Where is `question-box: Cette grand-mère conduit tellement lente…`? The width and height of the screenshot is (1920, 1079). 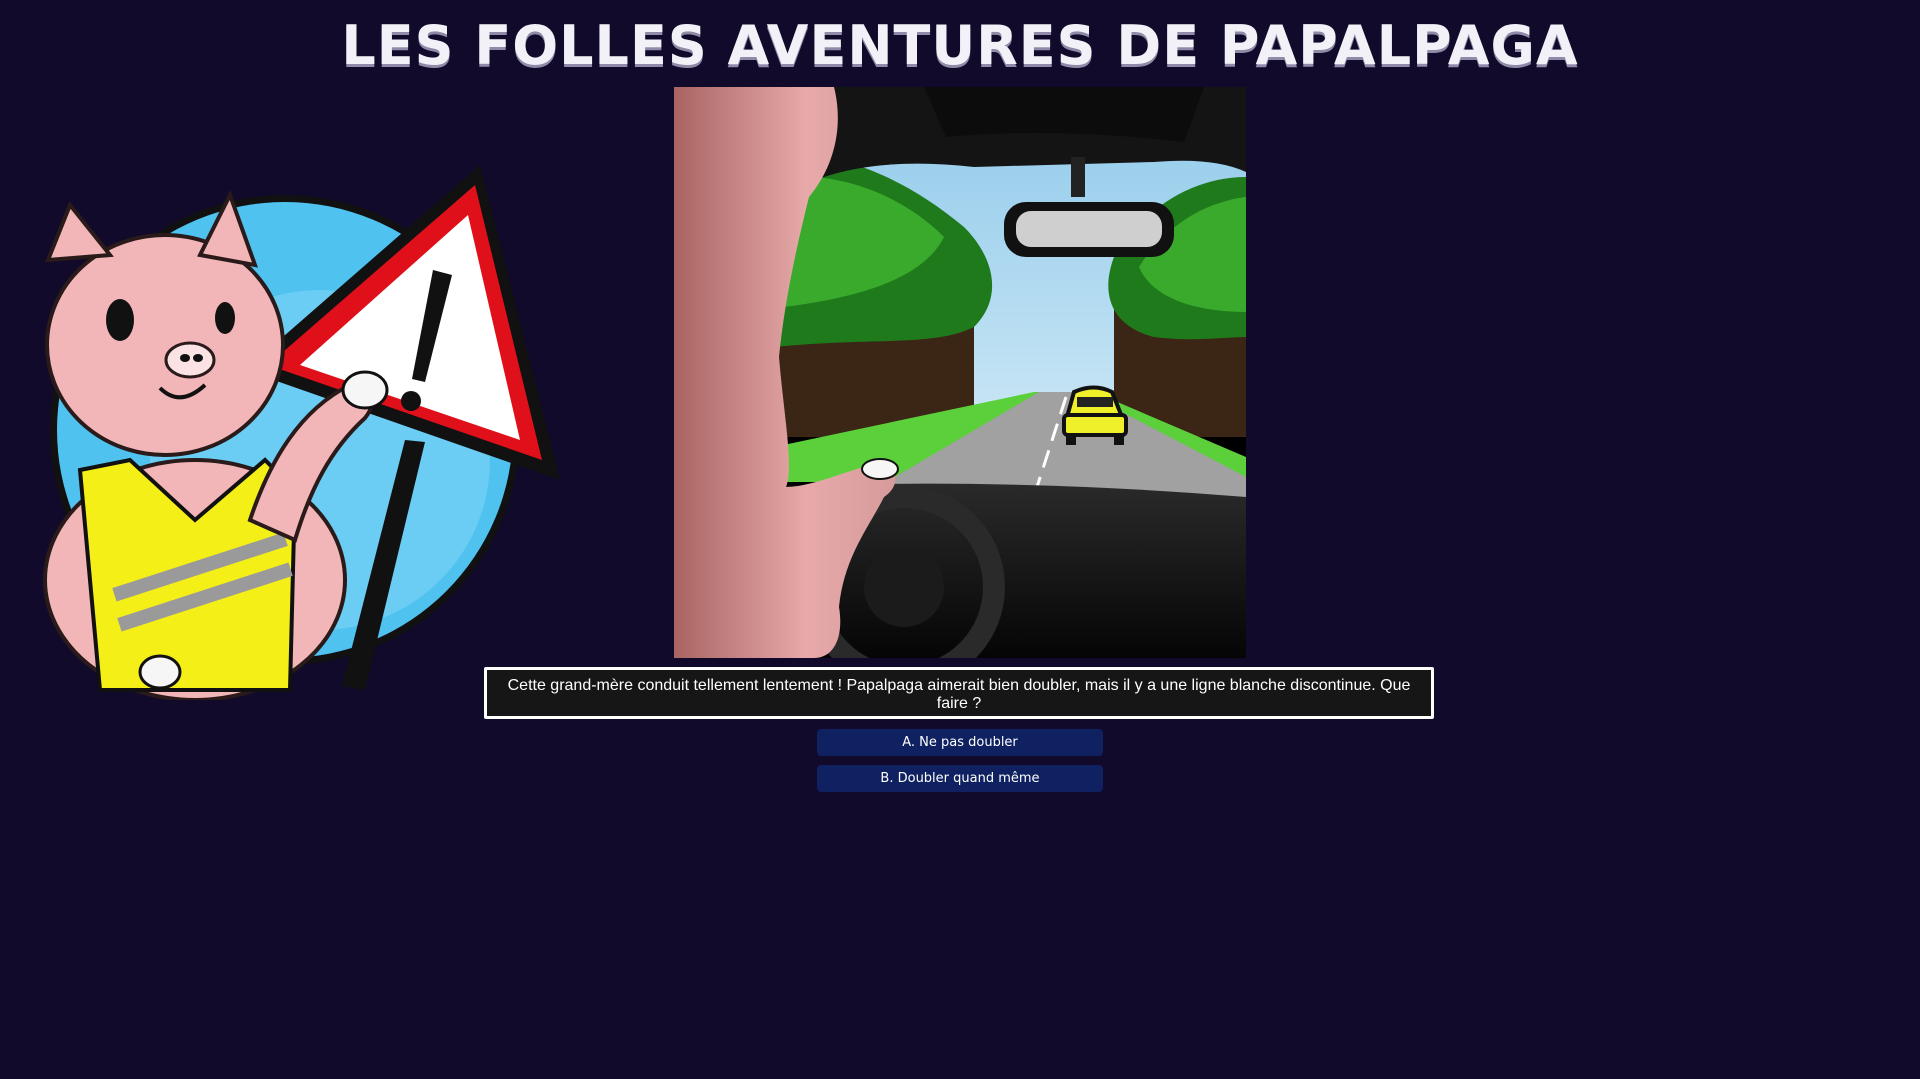 question-box: Cette grand-mère conduit tellement lente… is located at coordinates (959, 693).